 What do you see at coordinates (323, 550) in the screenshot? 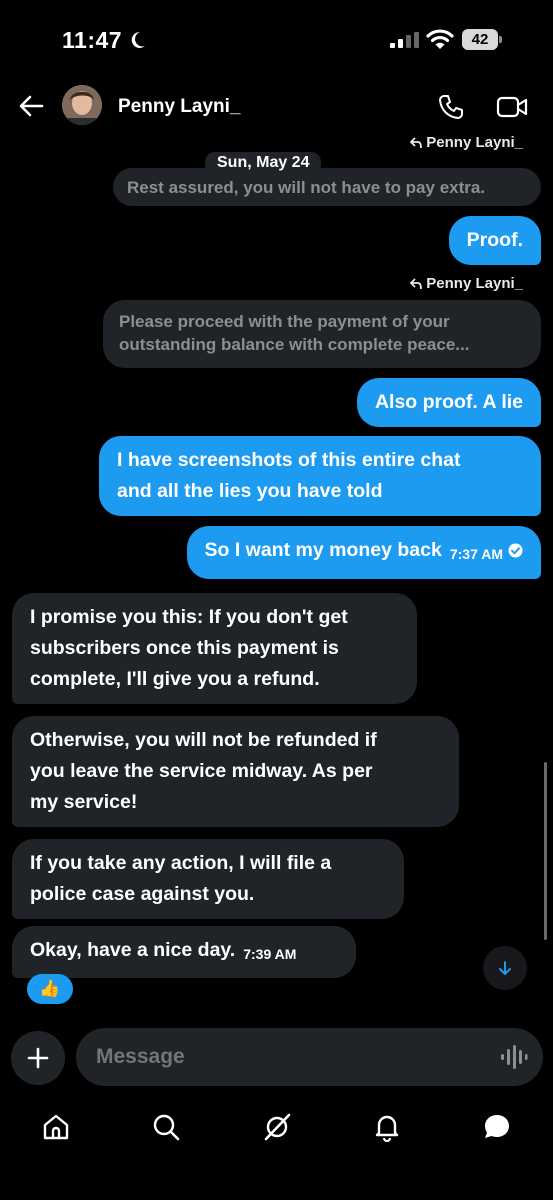
I see `message-text: So I want my money back` at bounding box center [323, 550].